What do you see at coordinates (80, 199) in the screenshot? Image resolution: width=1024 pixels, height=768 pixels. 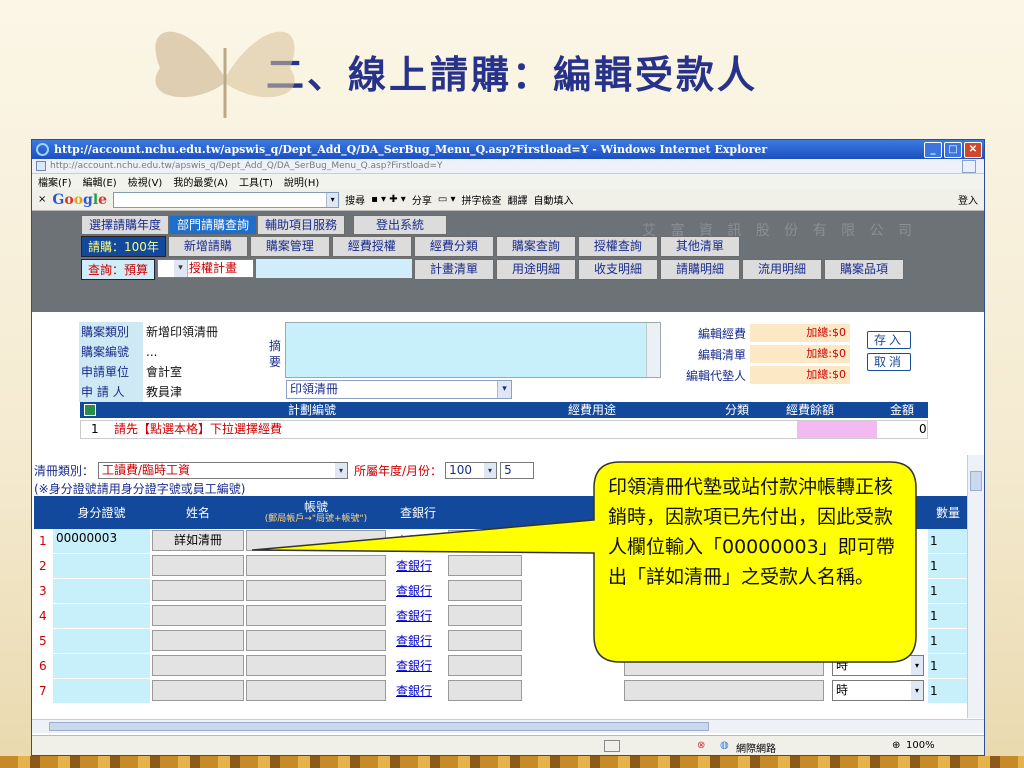 I see `google-logo: Google` at bounding box center [80, 199].